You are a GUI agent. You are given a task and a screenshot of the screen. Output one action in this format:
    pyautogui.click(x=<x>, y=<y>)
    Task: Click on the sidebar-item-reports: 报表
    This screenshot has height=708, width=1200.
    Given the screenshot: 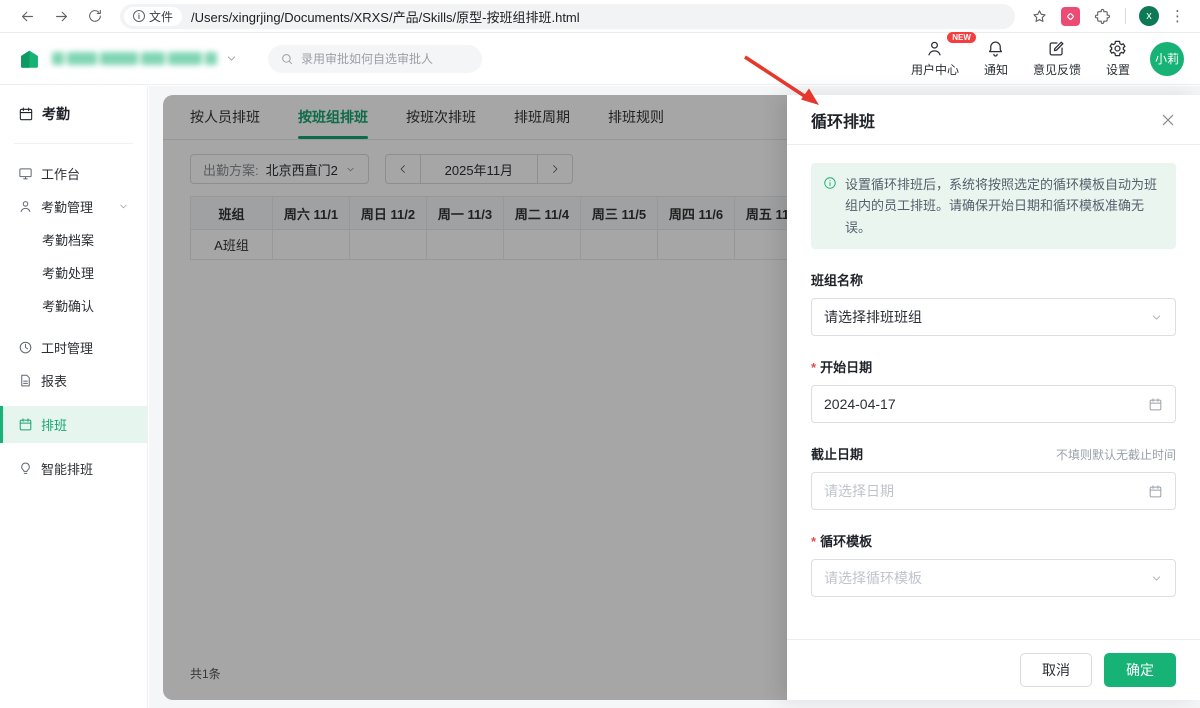 What is the action you would take?
    pyautogui.click(x=73, y=380)
    